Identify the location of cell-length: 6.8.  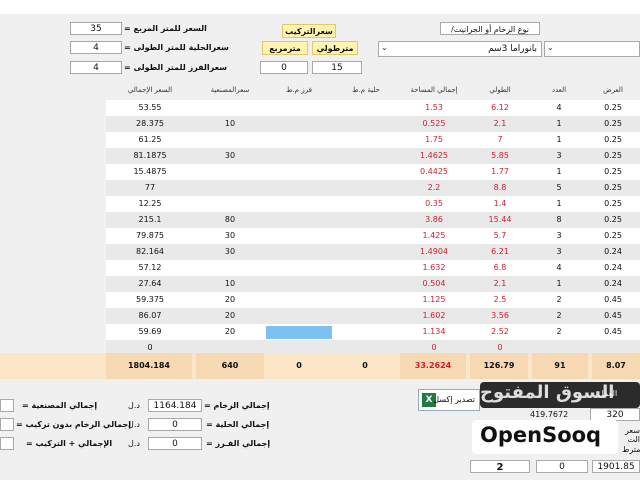
(500, 268).